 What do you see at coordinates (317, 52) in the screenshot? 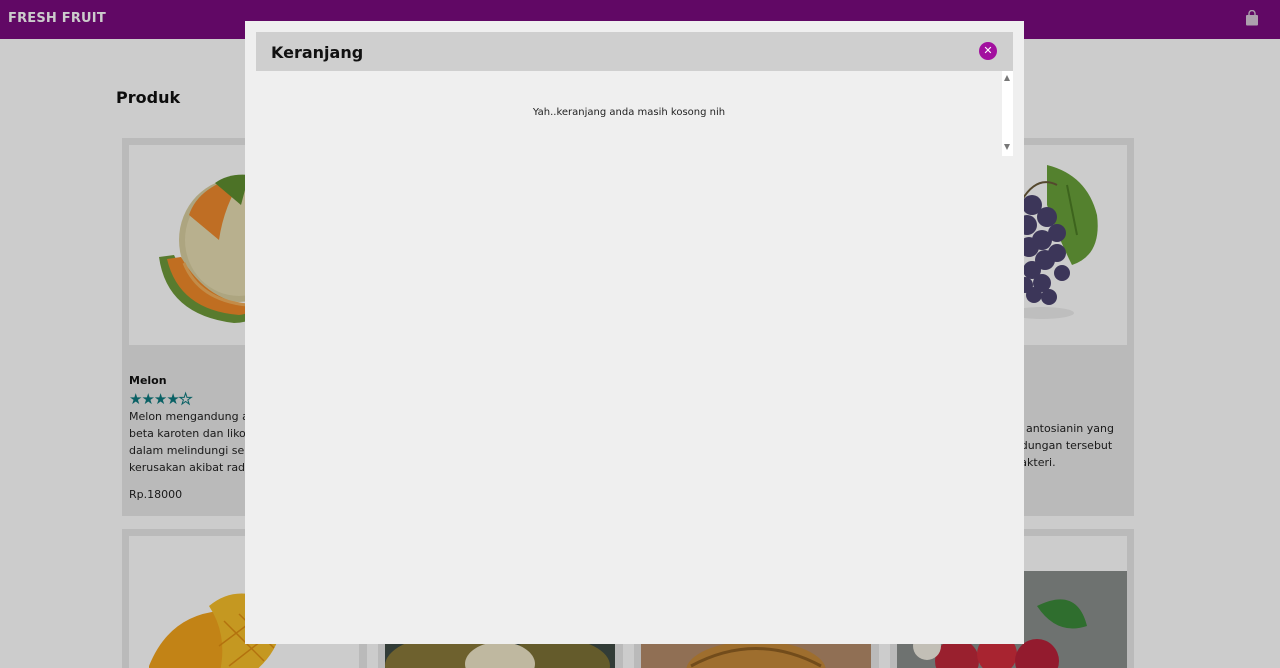
I see `modal-title: Keranjang` at bounding box center [317, 52].